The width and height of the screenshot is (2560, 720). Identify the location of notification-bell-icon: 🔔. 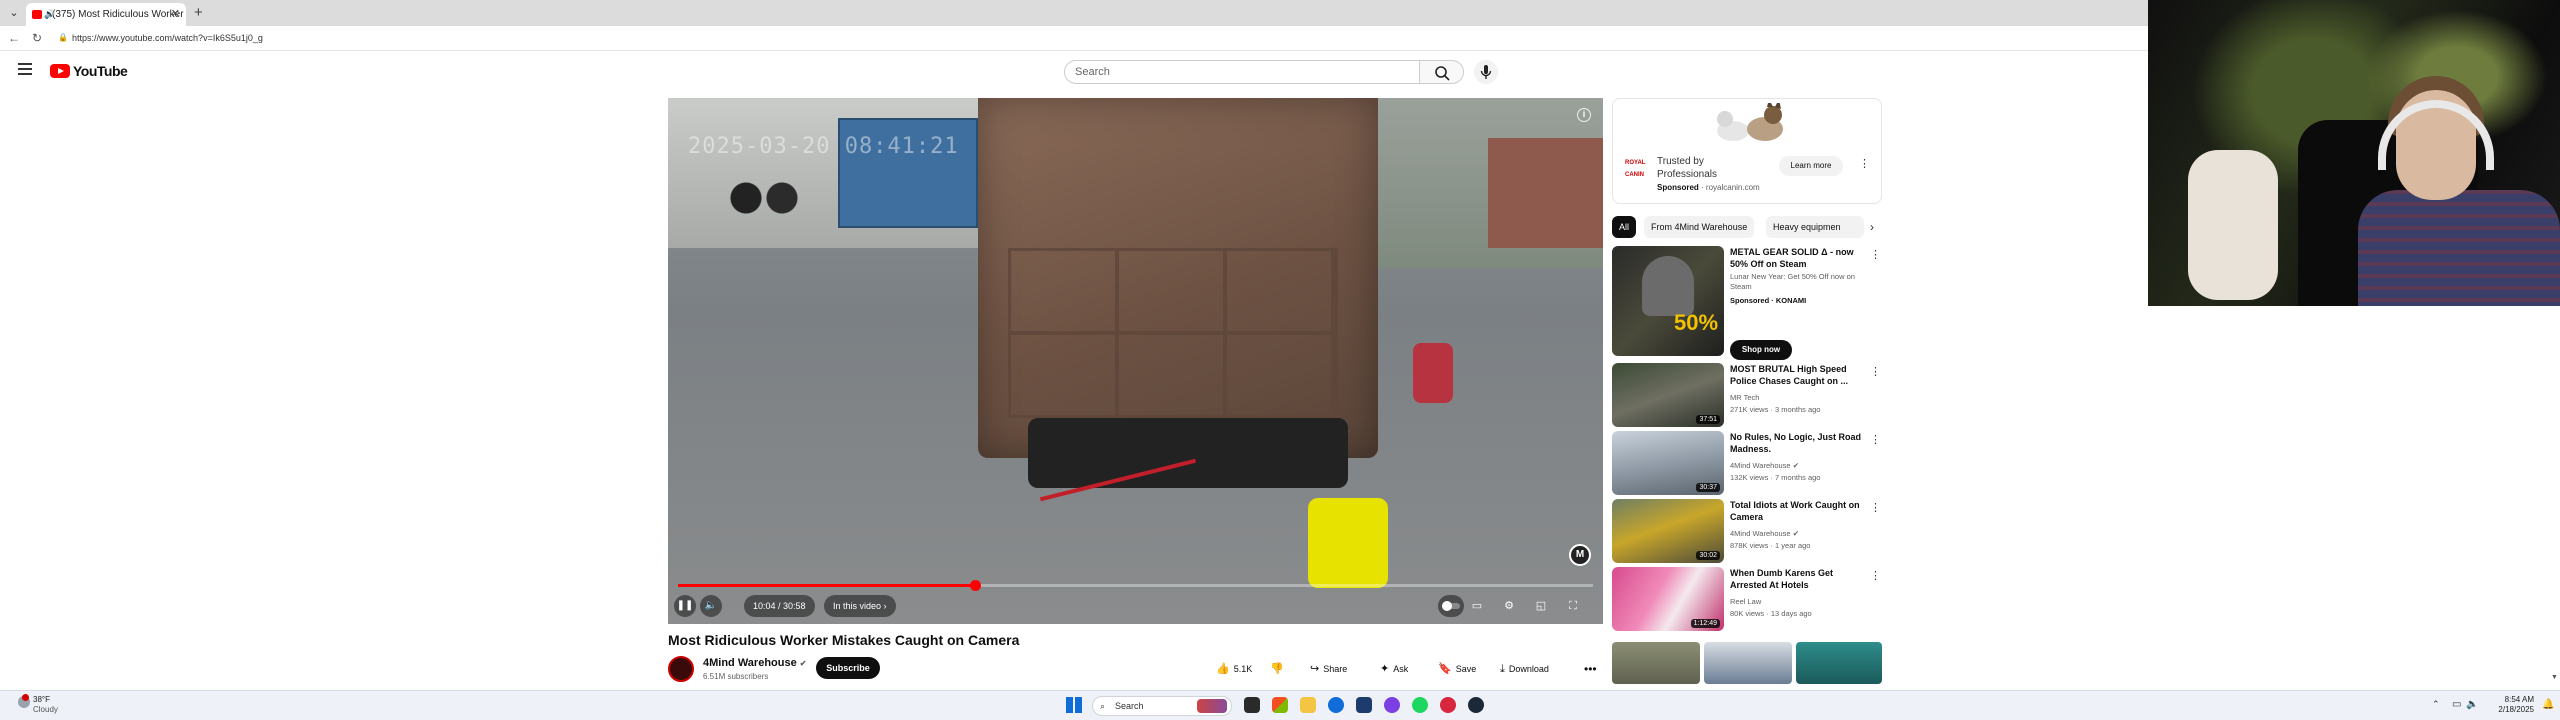
(2548, 704).